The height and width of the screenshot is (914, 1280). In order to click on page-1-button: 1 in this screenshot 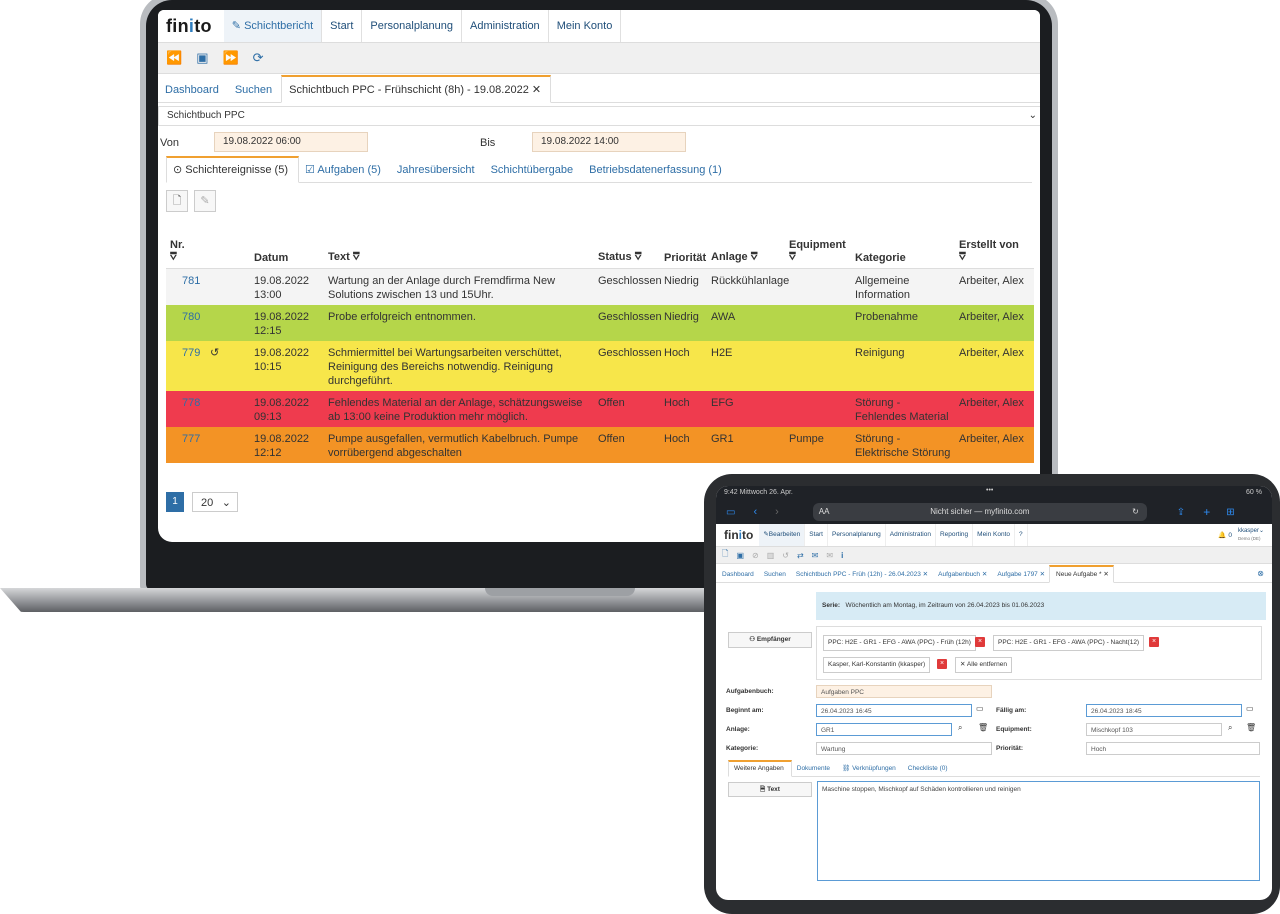, I will do `click(175, 502)`.